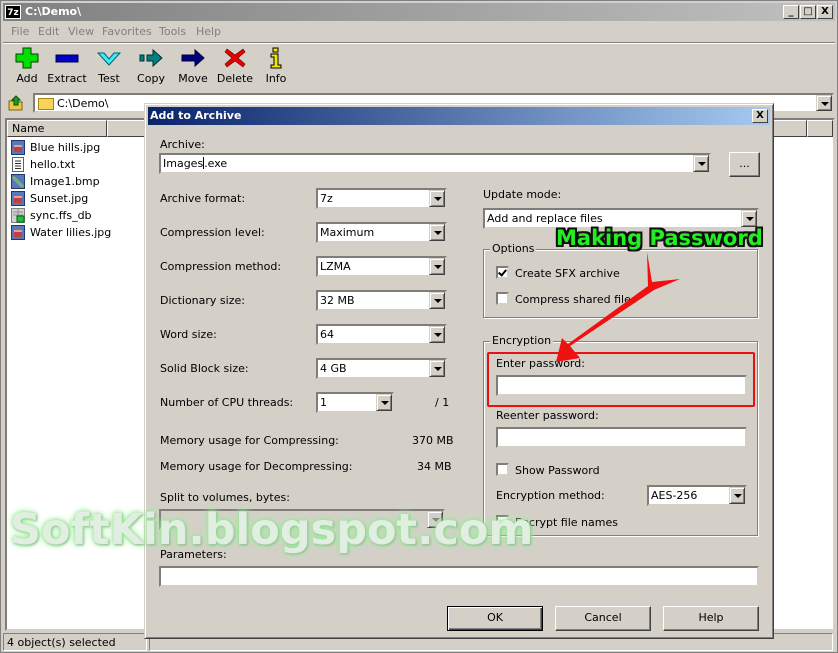 This screenshot has height=653, width=838. I want to click on help-button: Help, so click(711, 618).